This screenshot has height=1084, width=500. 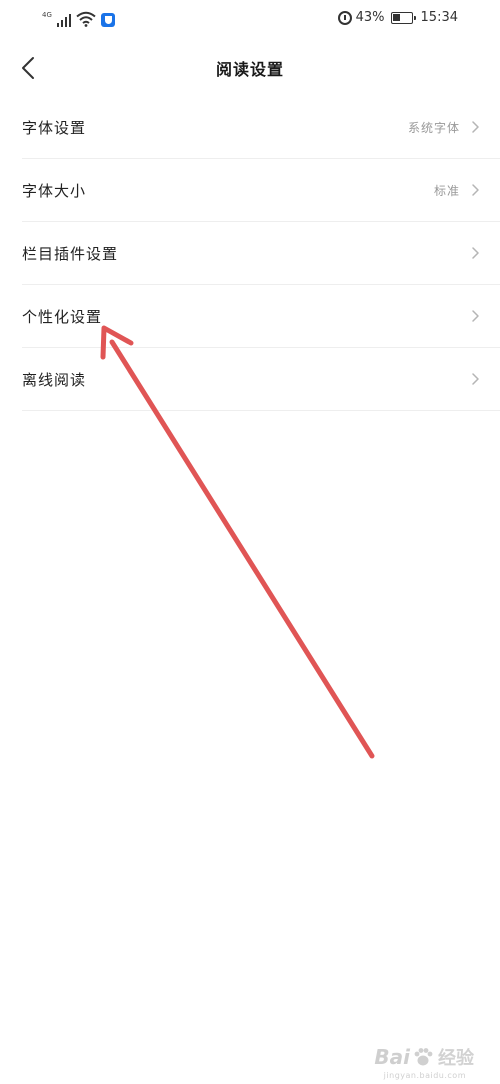 I want to click on paw-icon, so click(x=423, y=1057).